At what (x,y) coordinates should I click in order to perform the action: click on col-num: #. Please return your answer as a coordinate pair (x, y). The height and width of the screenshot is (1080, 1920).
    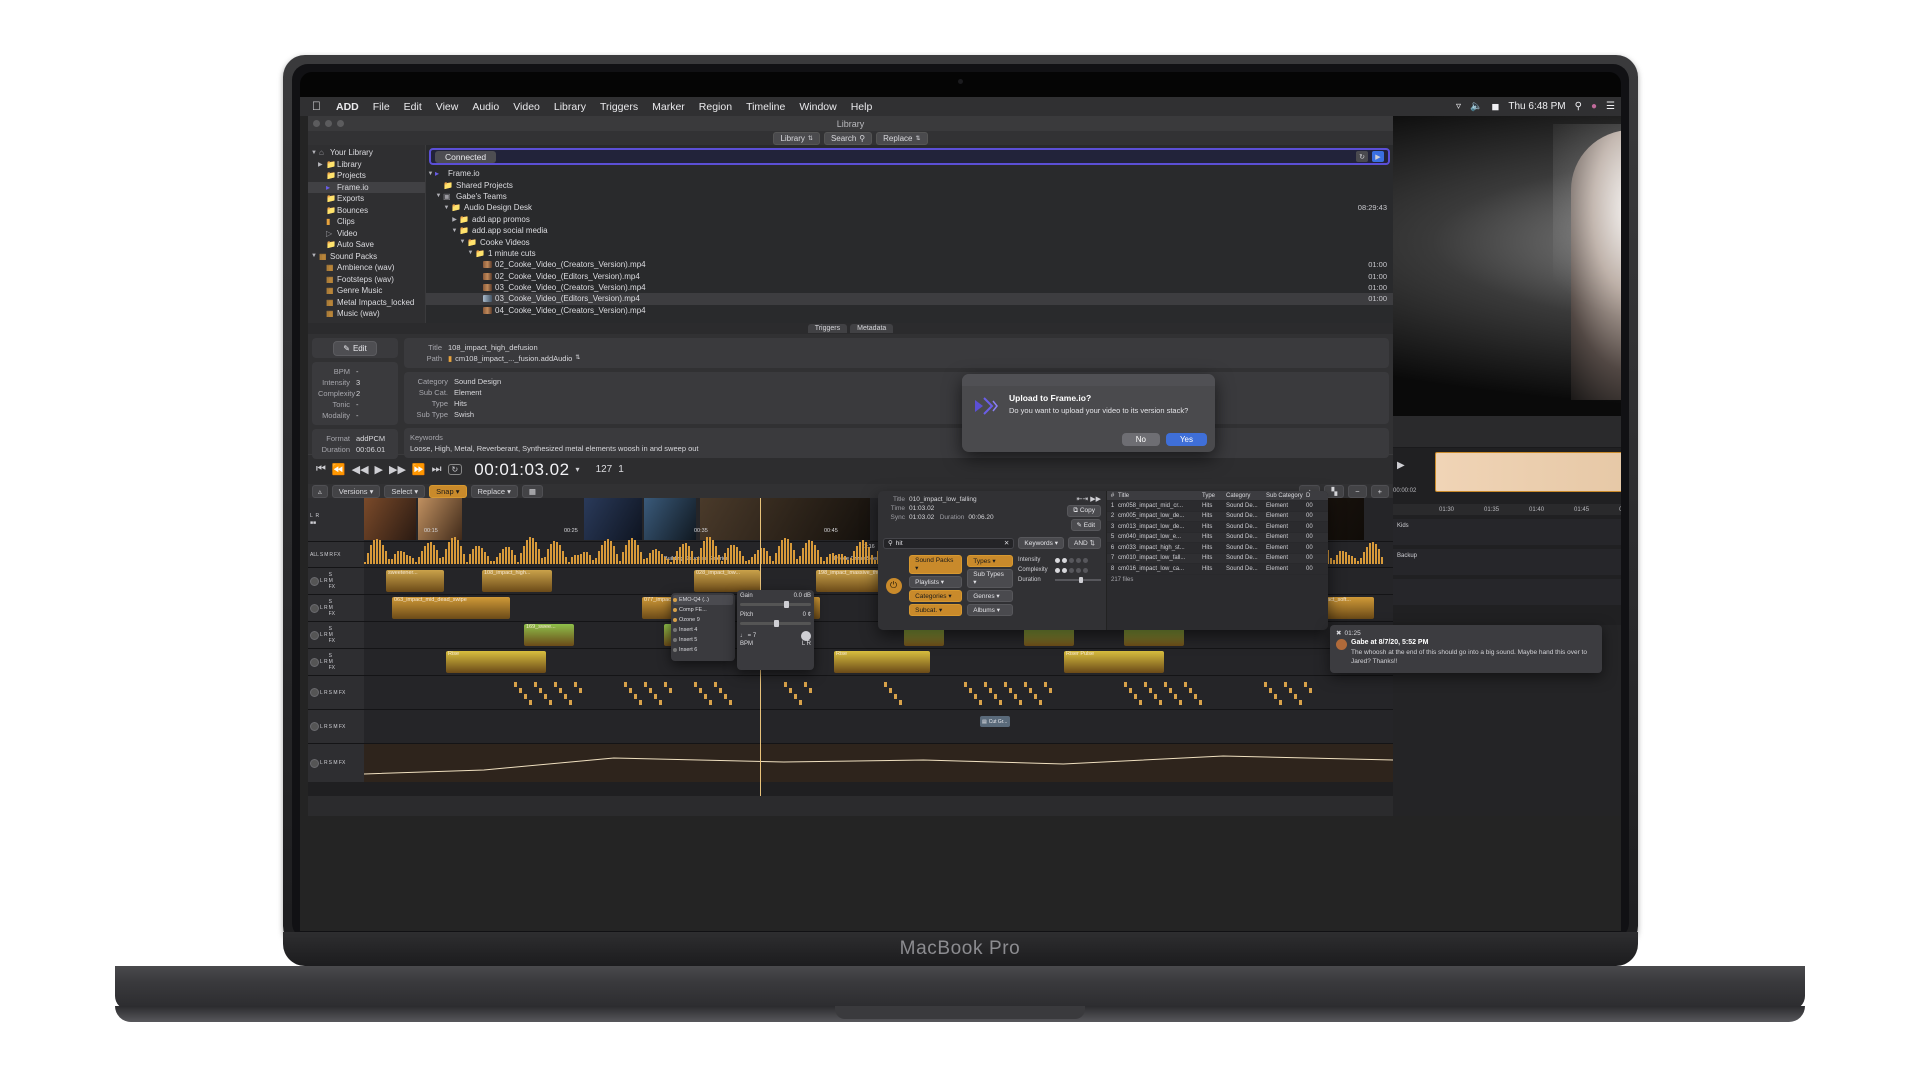
    Looking at the image, I should click on (1112, 496).